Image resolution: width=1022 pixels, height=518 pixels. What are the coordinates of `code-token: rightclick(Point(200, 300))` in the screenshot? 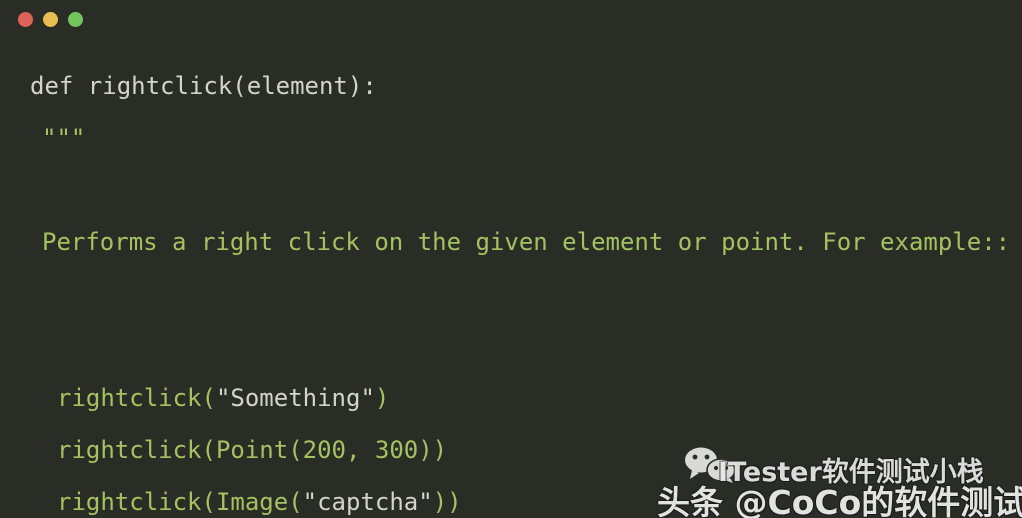 It's located at (252, 450).